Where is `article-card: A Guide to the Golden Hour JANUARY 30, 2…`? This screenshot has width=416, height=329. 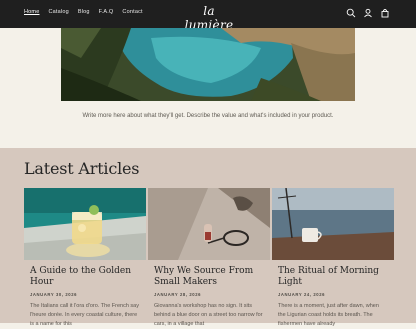 article-card: A Guide to the Golden Hour JANUARY 30, 2… is located at coordinates (85, 258).